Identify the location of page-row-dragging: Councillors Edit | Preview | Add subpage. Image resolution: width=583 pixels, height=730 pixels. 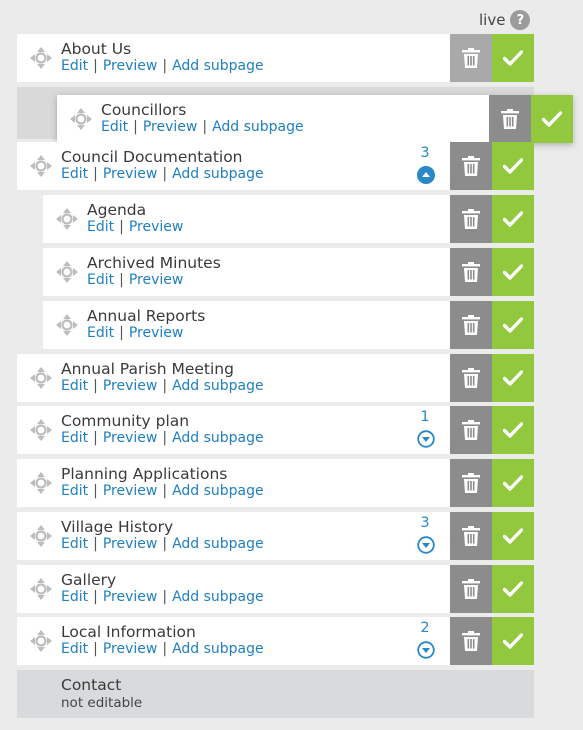
(315, 119).